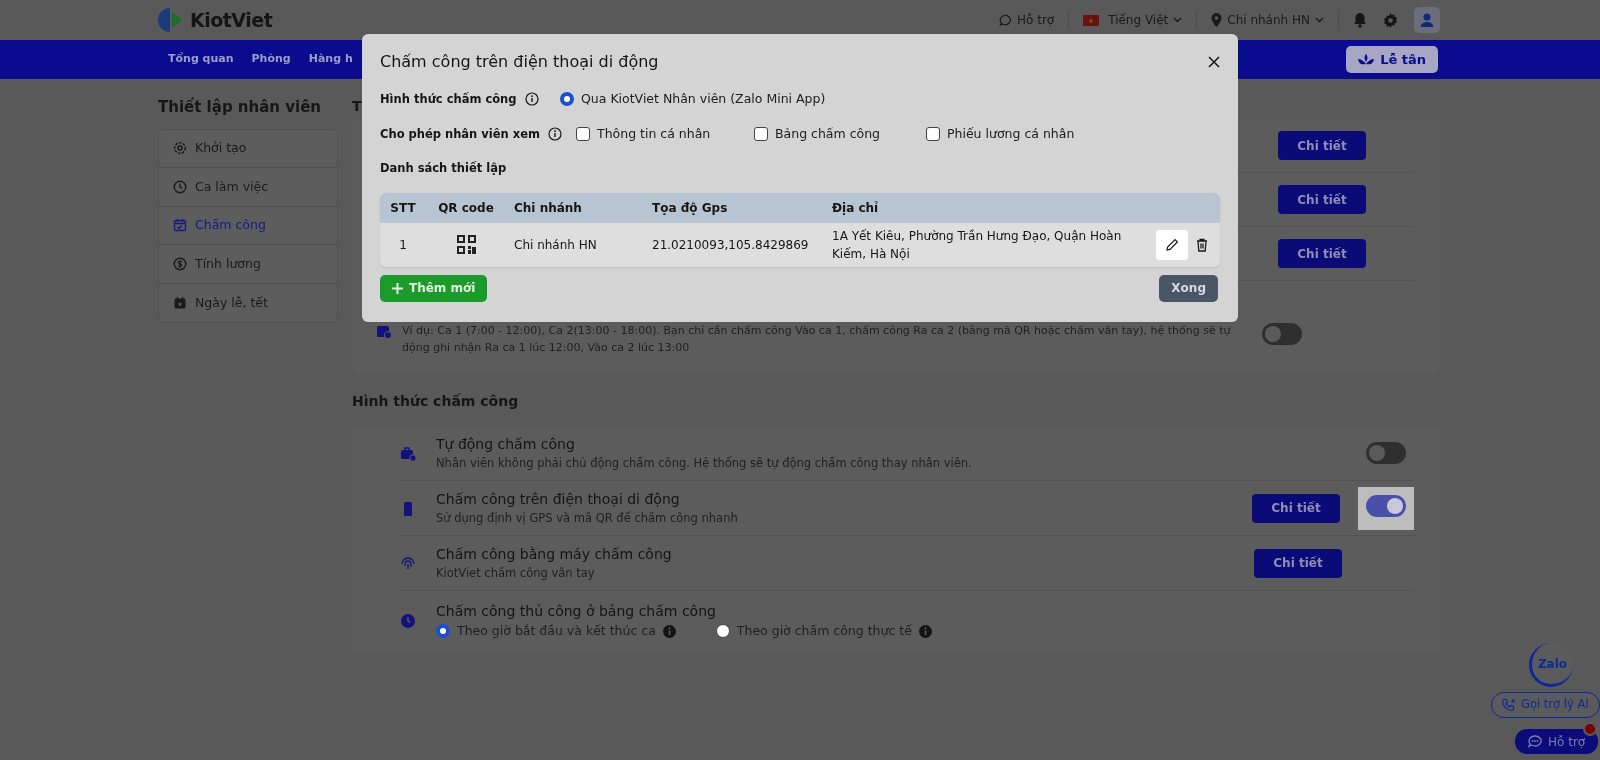 The height and width of the screenshot is (760, 1600). What do you see at coordinates (403, 208) in the screenshot?
I see `column-header: STT` at bounding box center [403, 208].